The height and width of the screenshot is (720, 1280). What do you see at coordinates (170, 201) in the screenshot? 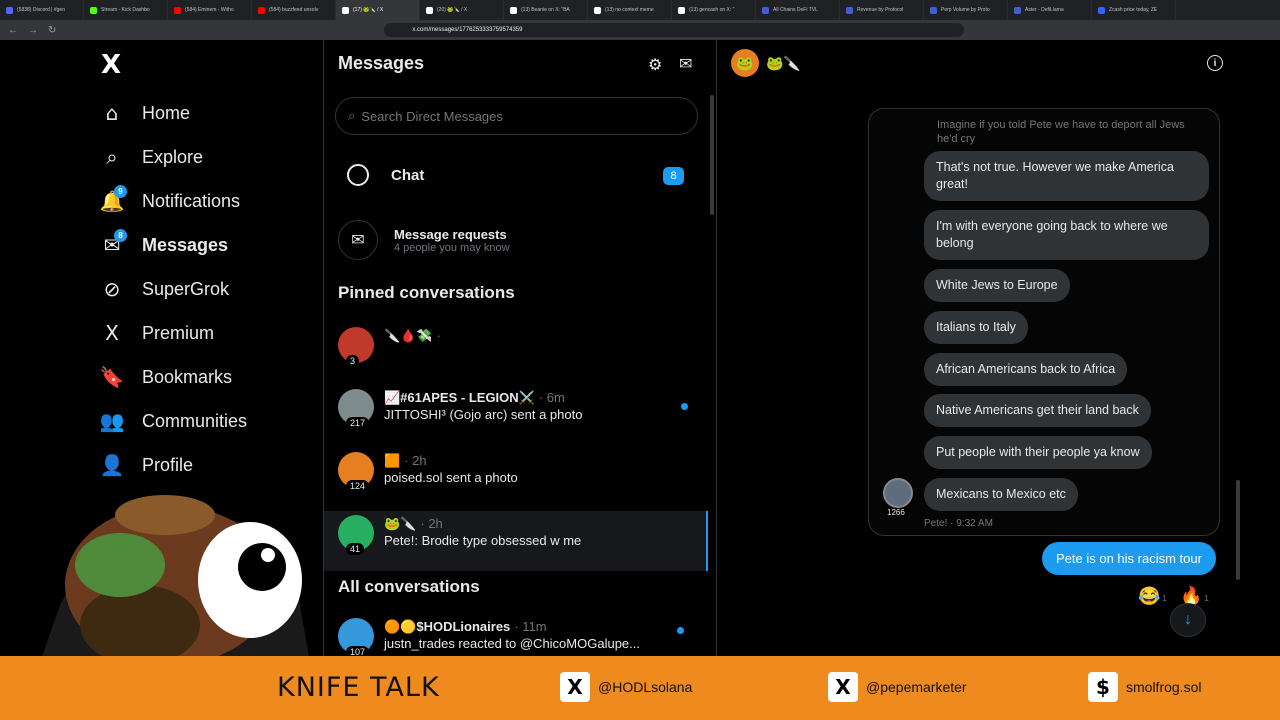
I see `sidebar-item-notifications: 🔔 9 Notifications` at bounding box center [170, 201].